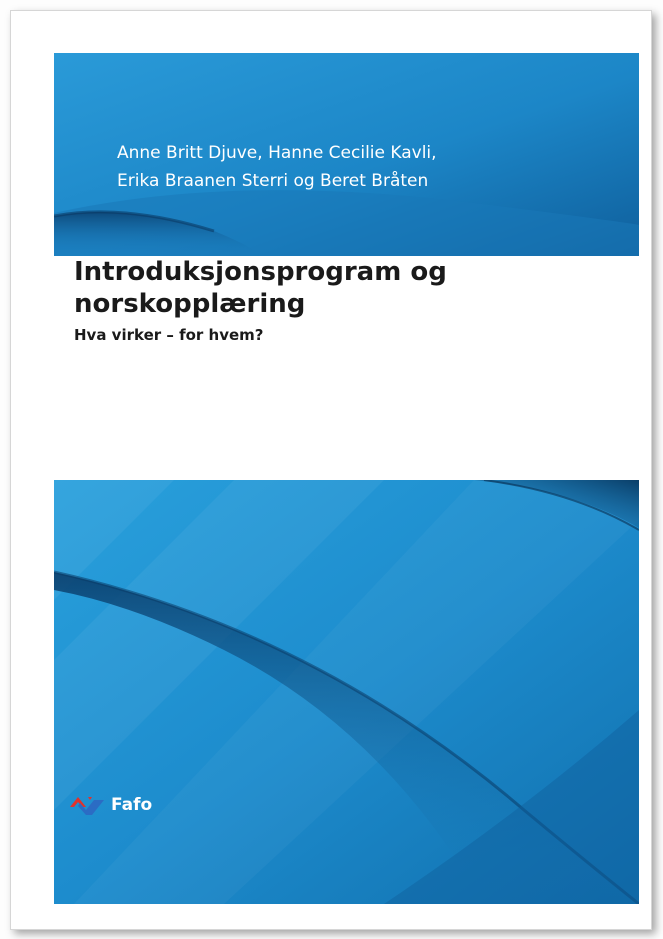 This screenshot has height=939, width=663. What do you see at coordinates (132, 805) in the screenshot?
I see `publisher-name: Fafo` at bounding box center [132, 805].